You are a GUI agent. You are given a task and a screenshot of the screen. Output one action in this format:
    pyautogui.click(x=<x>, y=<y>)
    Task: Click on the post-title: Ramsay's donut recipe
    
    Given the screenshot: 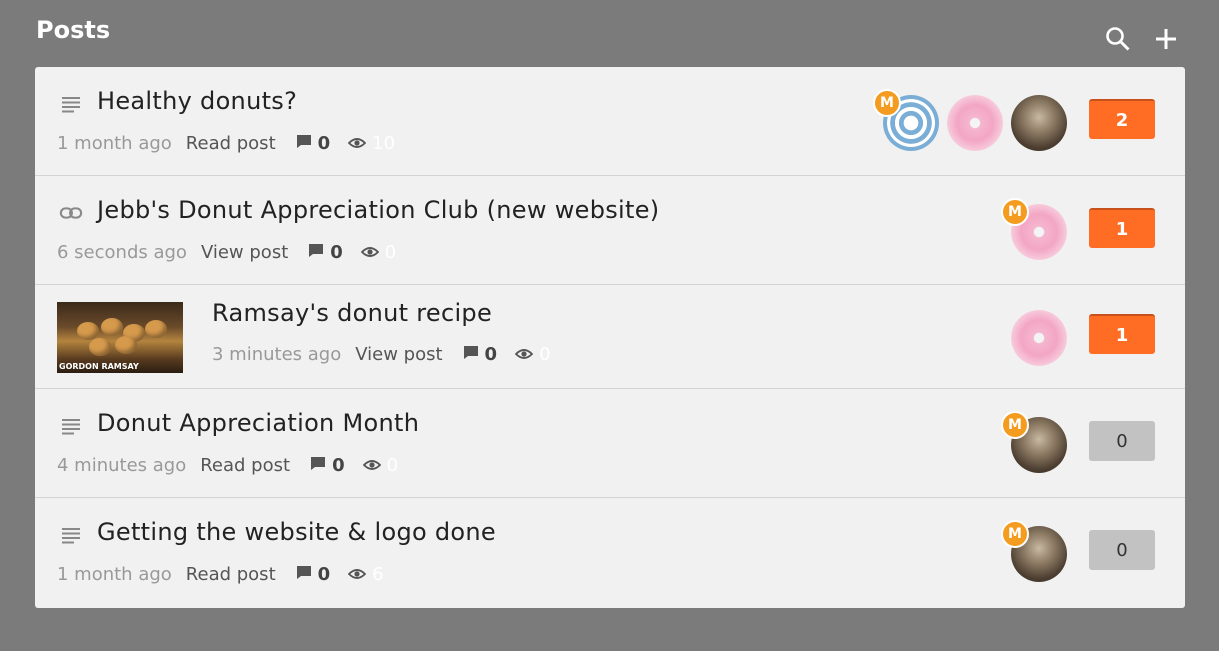 What is the action you would take?
    pyautogui.click(x=352, y=313)
    